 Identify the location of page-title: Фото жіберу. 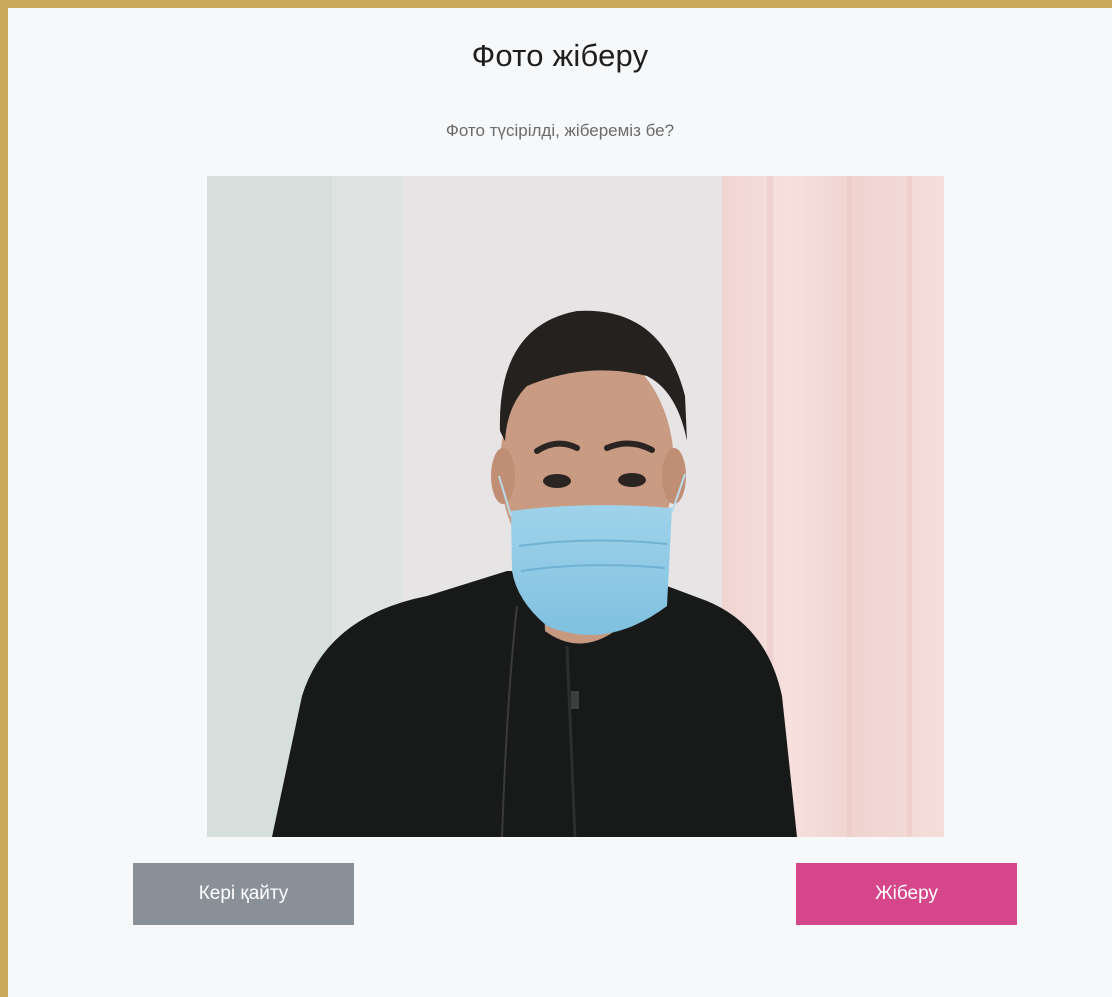
(560, 55).